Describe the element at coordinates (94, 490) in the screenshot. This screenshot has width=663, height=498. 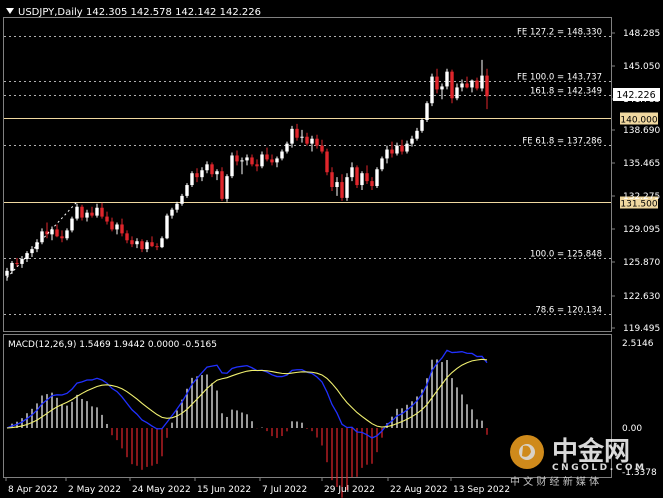
I see `time-tick-1: 2 May 2022` at that location.